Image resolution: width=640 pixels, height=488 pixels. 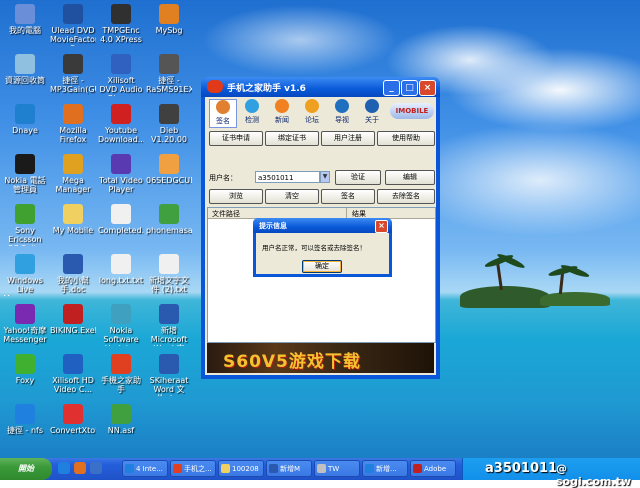 What do you see at coordinates (575, 299) in the screenshot?
I see `island-small` at bounding box center [575, 299].